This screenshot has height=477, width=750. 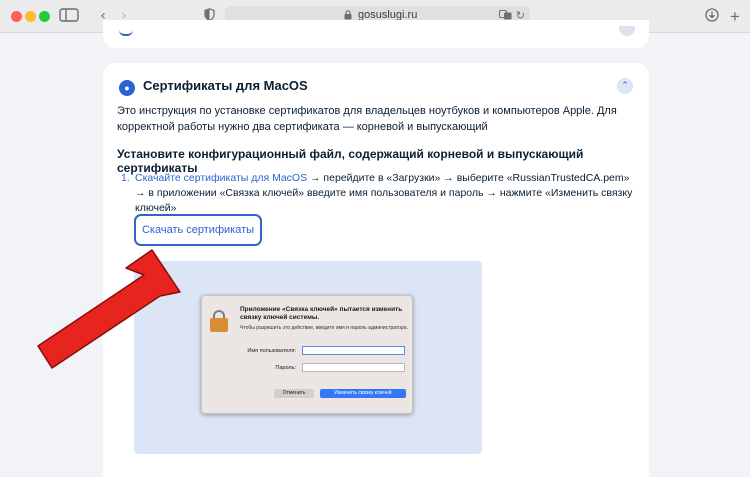 I want to click on chevron-up-icon: ⌃, so click(x=625, y=86).